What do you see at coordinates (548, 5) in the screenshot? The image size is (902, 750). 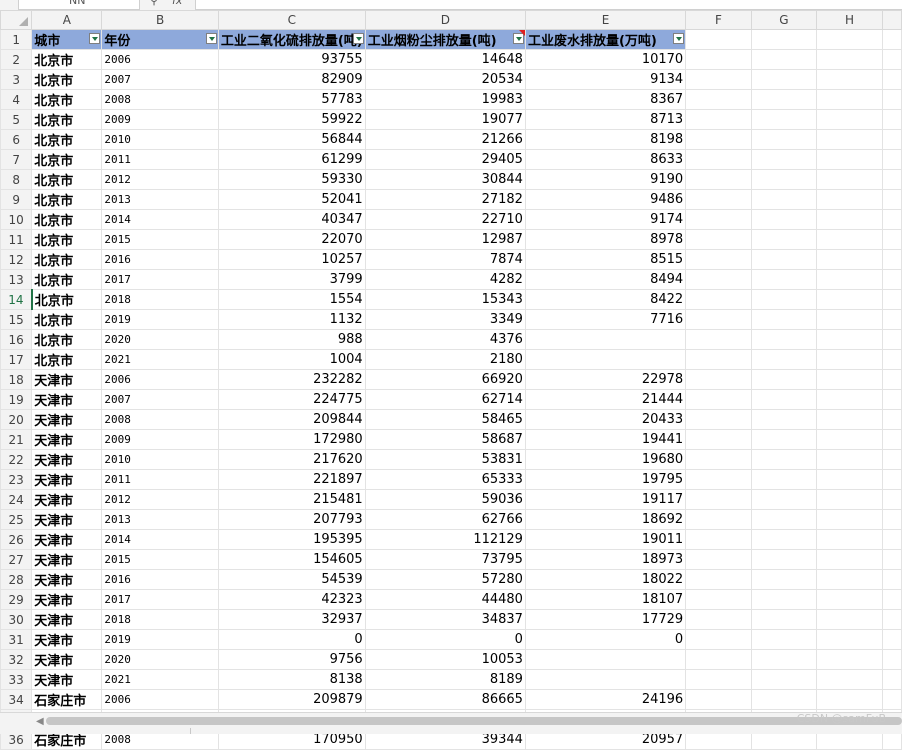 I see `formula-input` at bounding box center [548, 5].